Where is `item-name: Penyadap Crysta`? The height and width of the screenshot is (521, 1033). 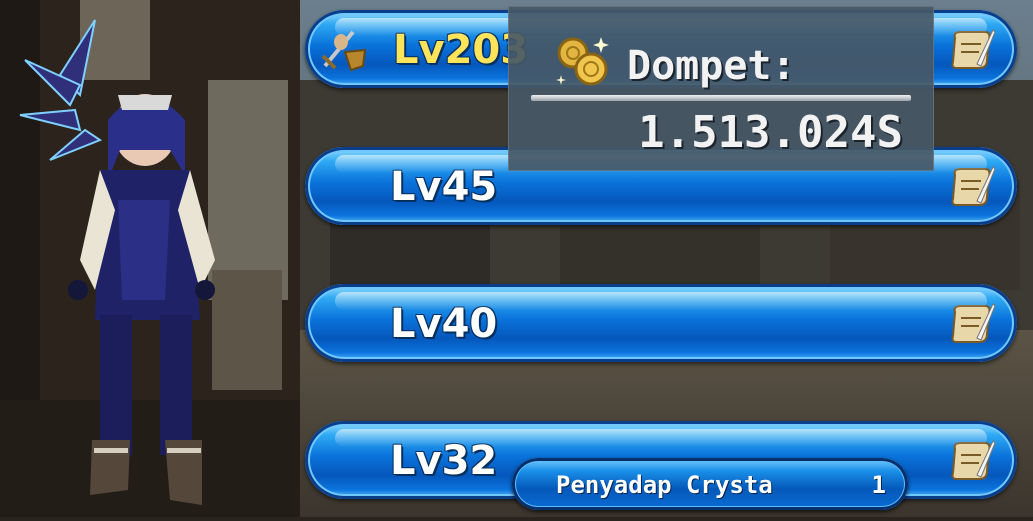
item-name: Penyadap Crysta is located at coordinates (664, 485).